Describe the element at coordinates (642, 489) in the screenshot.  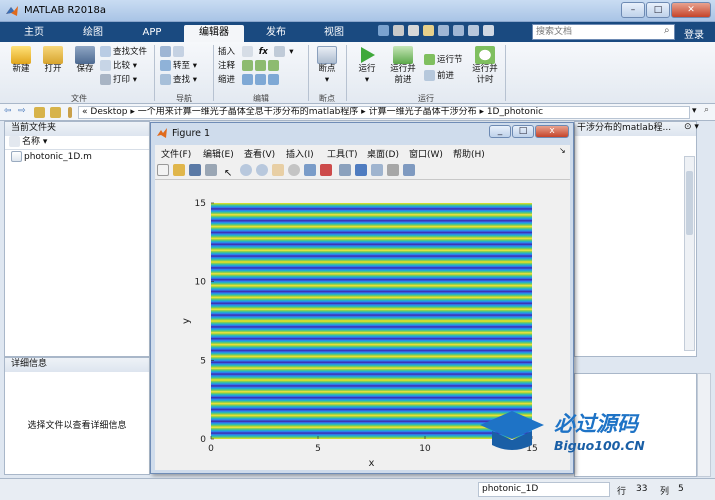
I see `status-row-value: 33` at that location.